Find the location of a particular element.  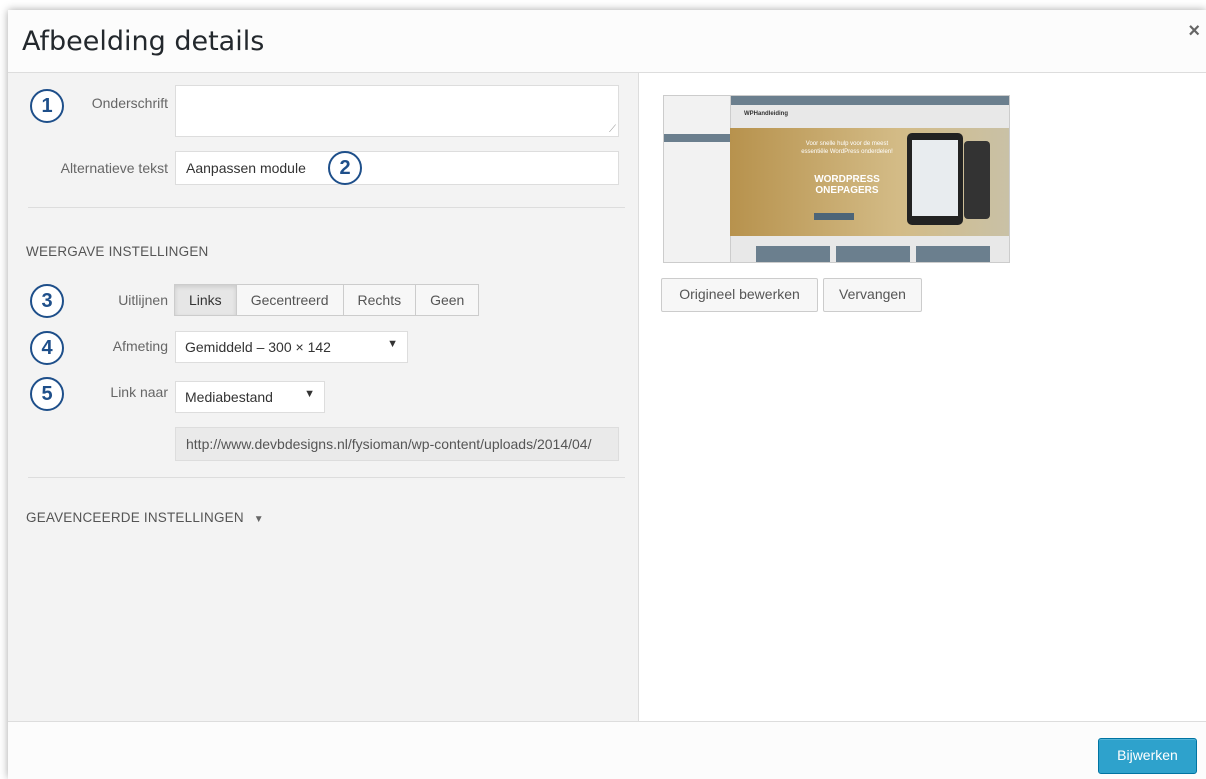

link-to-select: Mediabestand ▼ is located at coordinates (250, 397).